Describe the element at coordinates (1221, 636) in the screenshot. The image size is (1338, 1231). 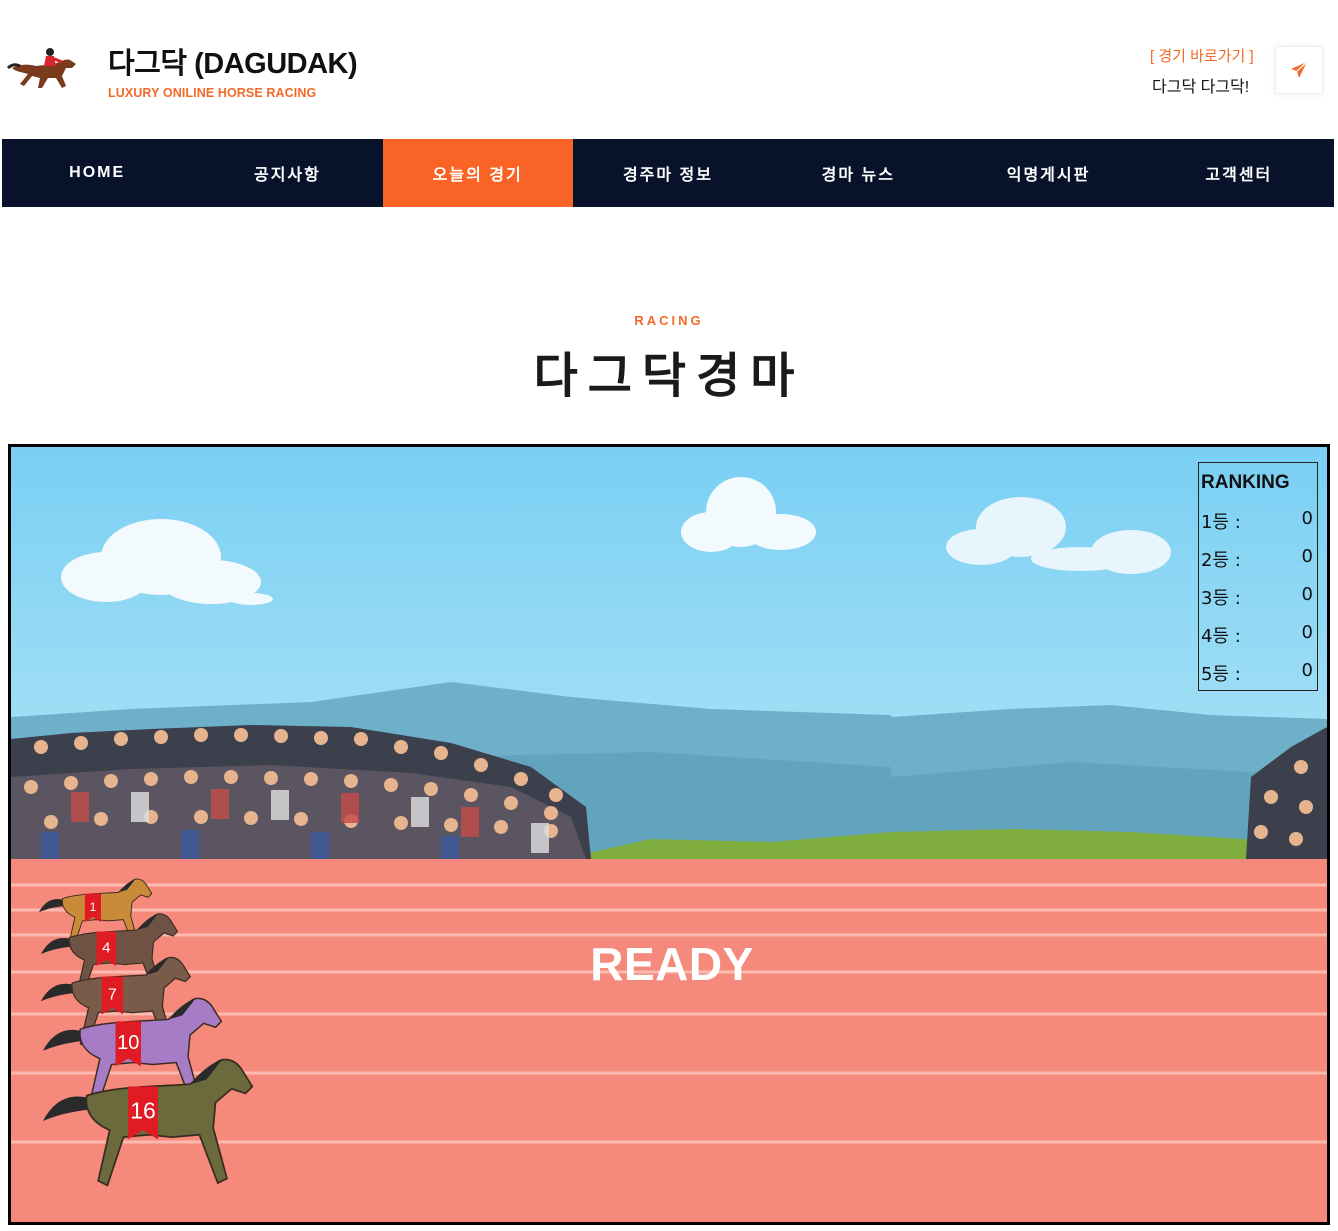
I see `rank-label: 4등 :` at that location.